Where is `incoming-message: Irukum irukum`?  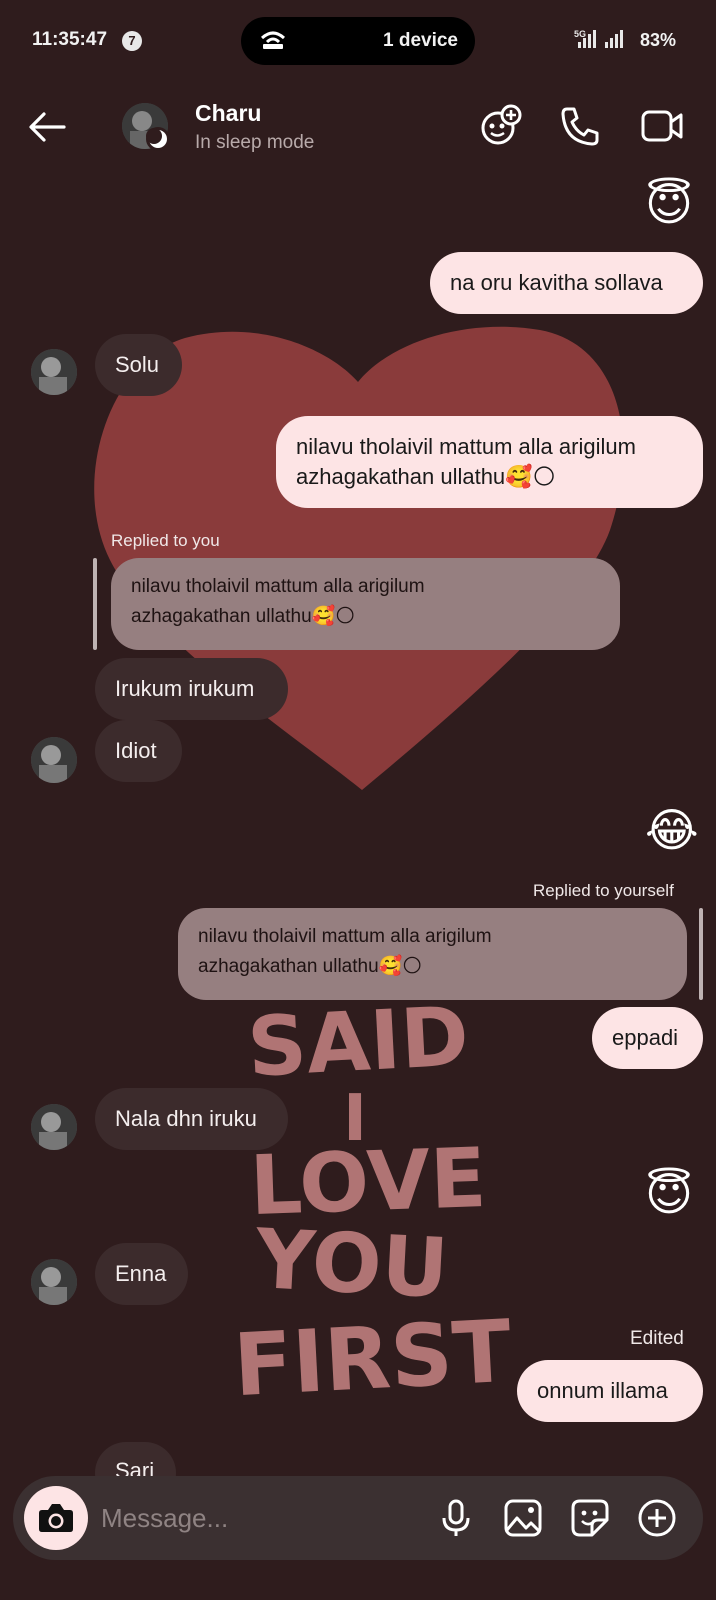
incoming-message: Irukum irukum is located at coordinates (191, 689).